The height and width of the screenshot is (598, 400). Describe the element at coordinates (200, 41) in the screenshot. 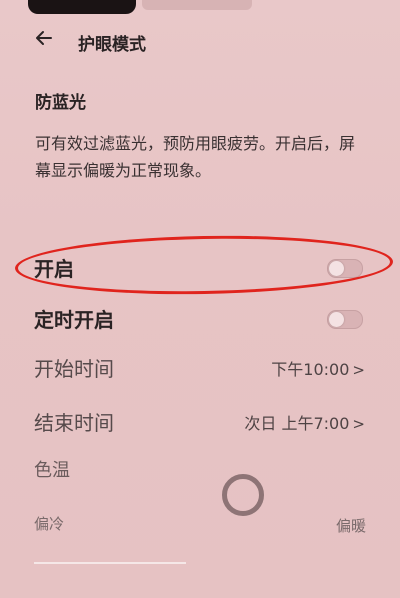

I see `header: 护眼模式` at that location.